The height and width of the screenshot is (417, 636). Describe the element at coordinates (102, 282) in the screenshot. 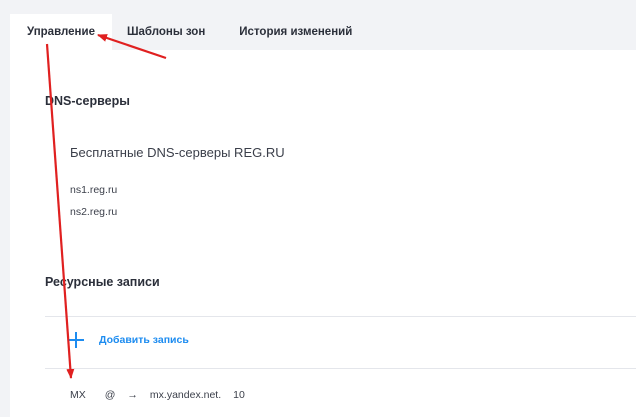

I see `resource-records-title: Ресурсные записи` at that location.